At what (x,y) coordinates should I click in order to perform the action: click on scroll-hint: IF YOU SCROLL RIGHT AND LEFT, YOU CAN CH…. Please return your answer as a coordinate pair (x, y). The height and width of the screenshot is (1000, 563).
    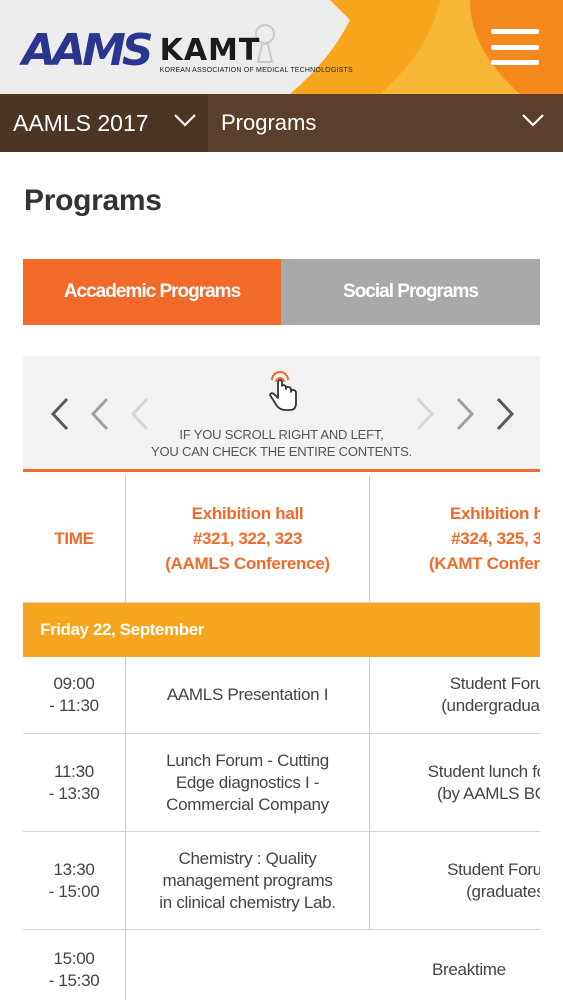
    Looking at the image, I should click on (281, 414).